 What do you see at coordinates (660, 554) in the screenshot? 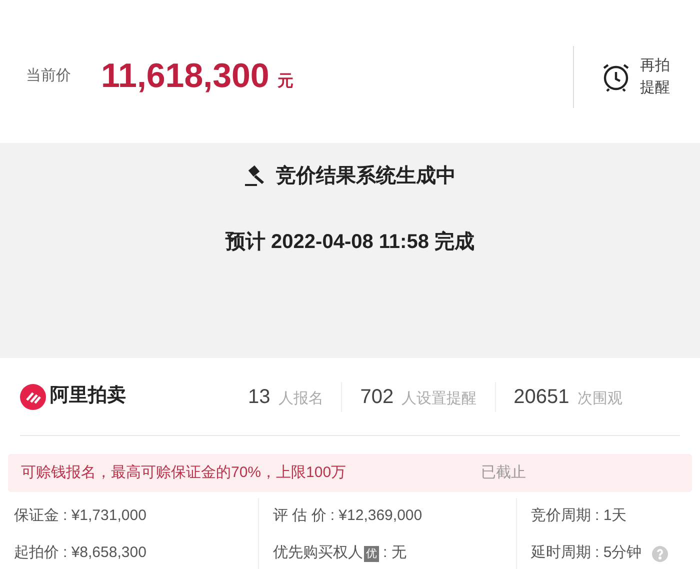
I see `help-icon` at bounding box center [660, 554].